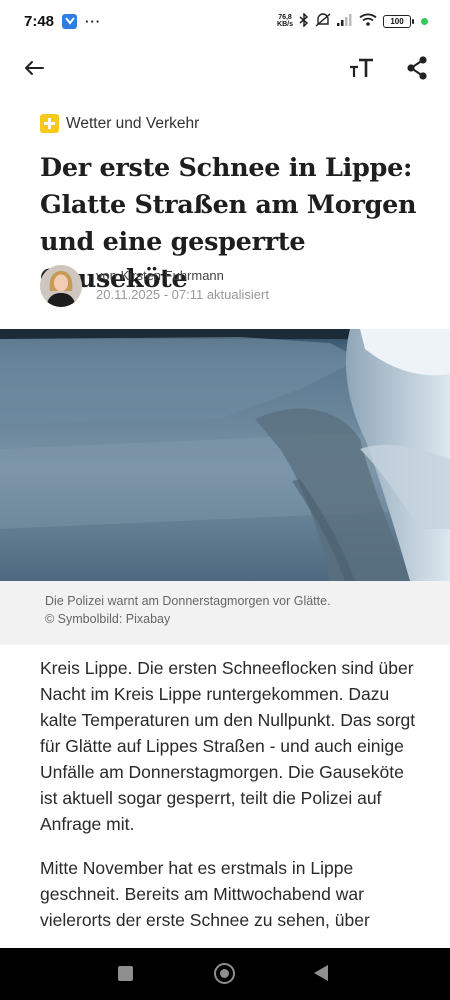 The height and width of the screenshot is (1000, 450). What do you see at coordinates (93, 21) in the screenshot?
I see `more-notifications-icon: ···` at bounding box center [93, 21].